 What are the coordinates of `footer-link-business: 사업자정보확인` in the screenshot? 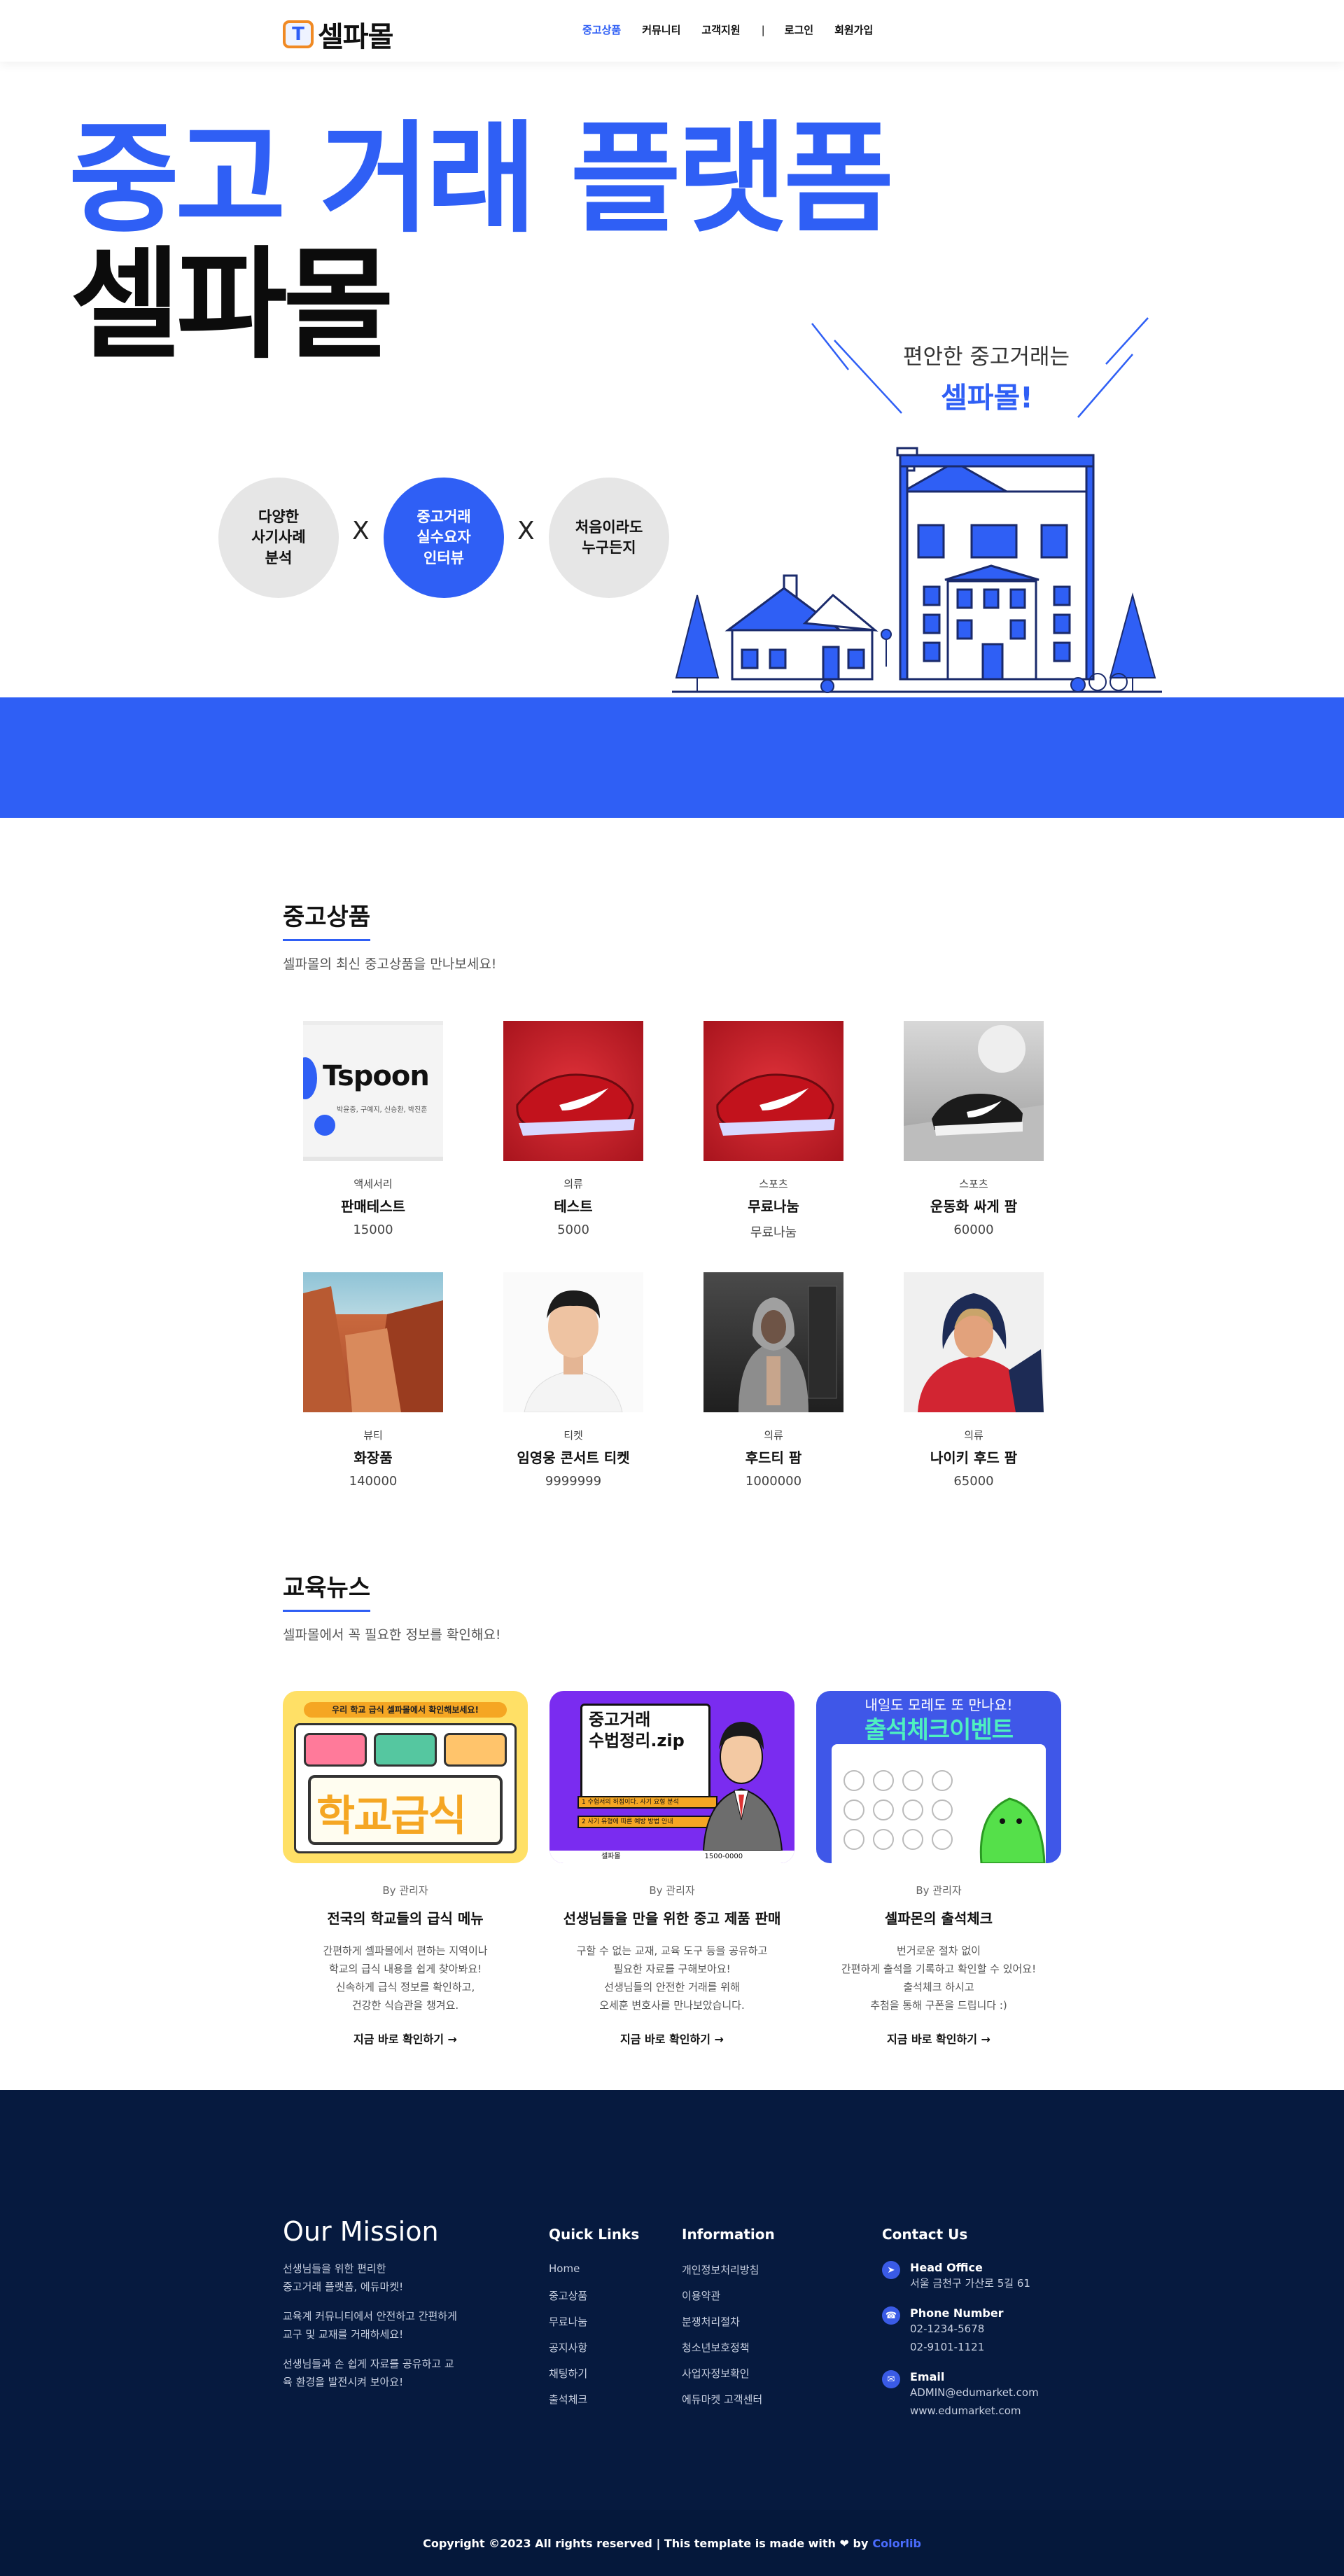 It's located at (728, 2379).